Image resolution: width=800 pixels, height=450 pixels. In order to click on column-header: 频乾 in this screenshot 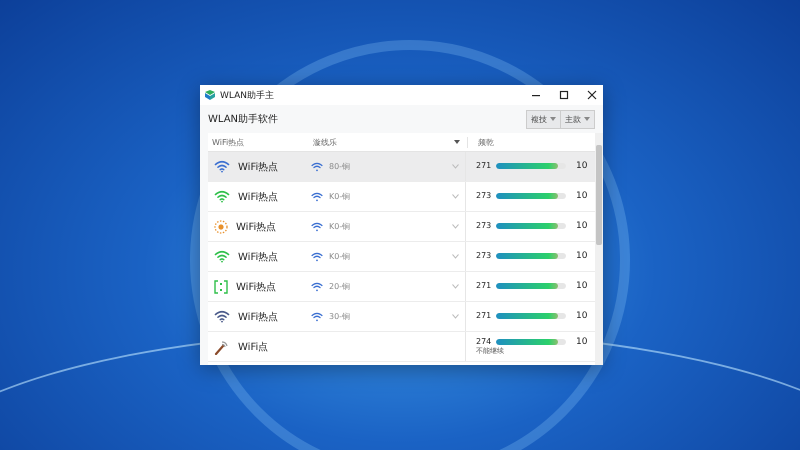, I will do `click(480, 142)`.